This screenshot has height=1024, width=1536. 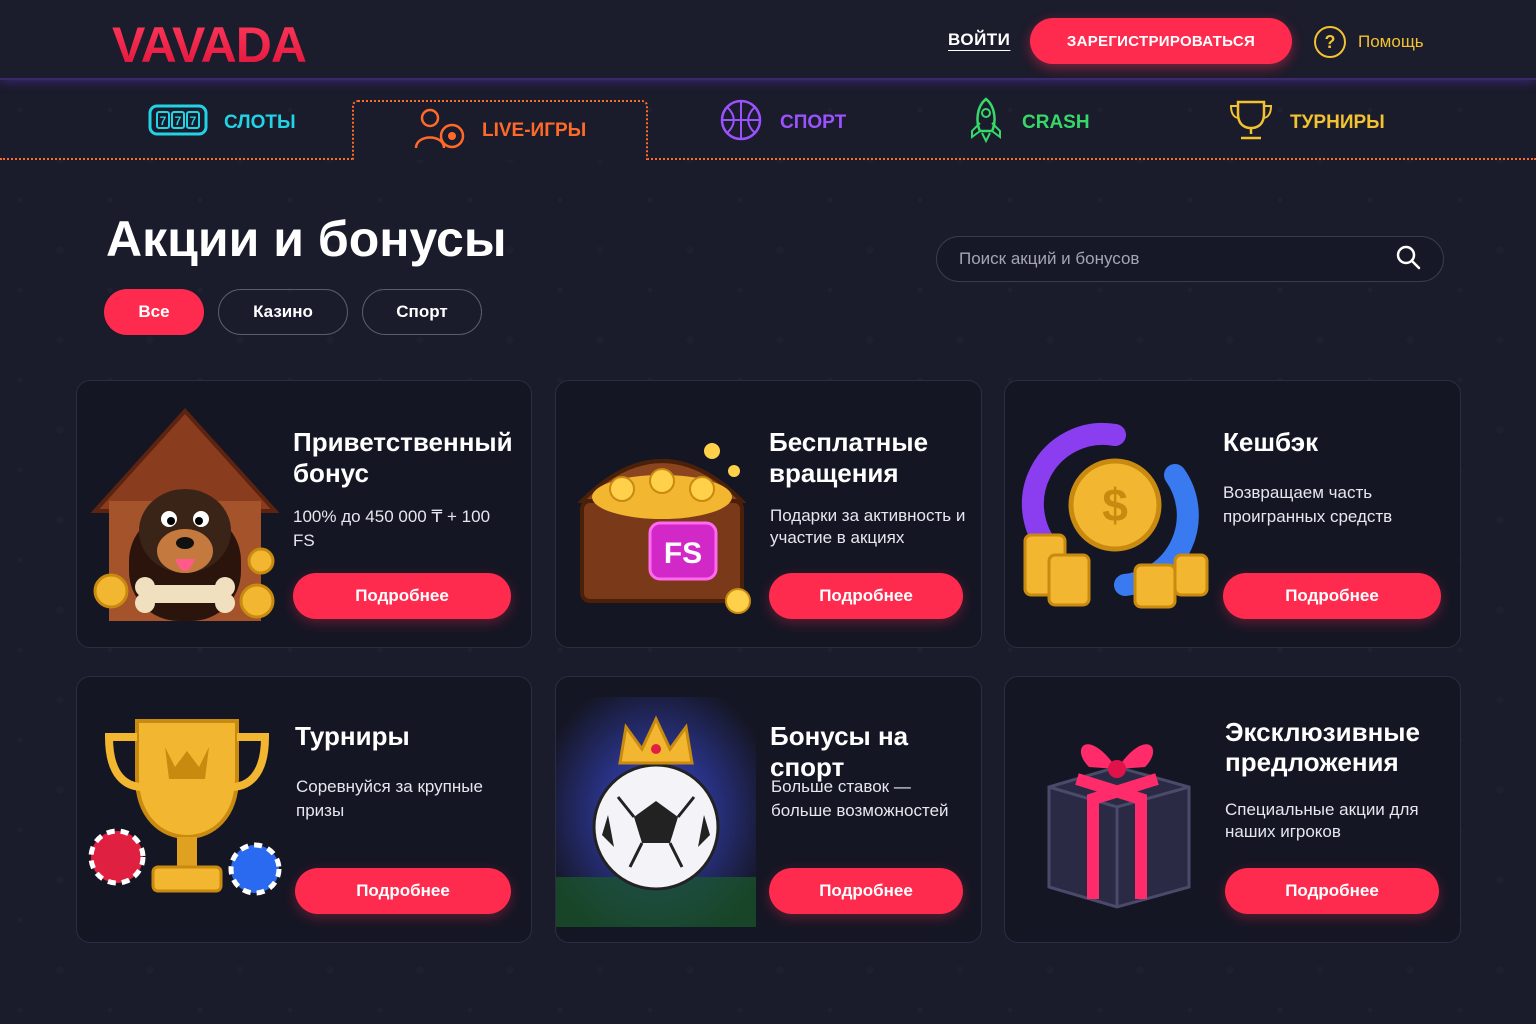 I want to click on tab-crash: CRASH, so click(x=1028, y=123).